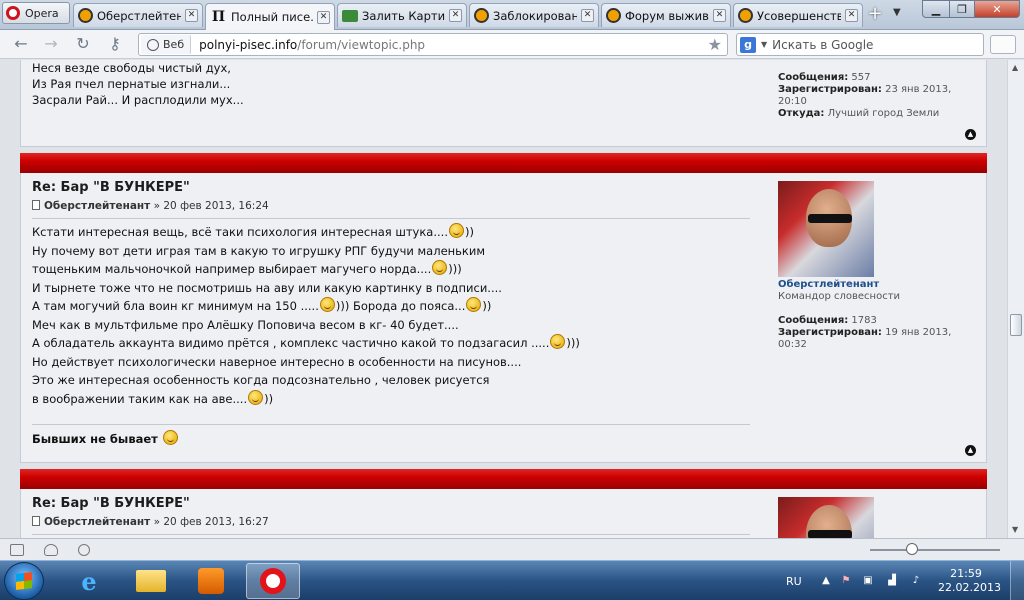  I want to click on internet-explorer-icon: e, so click(89, 581).